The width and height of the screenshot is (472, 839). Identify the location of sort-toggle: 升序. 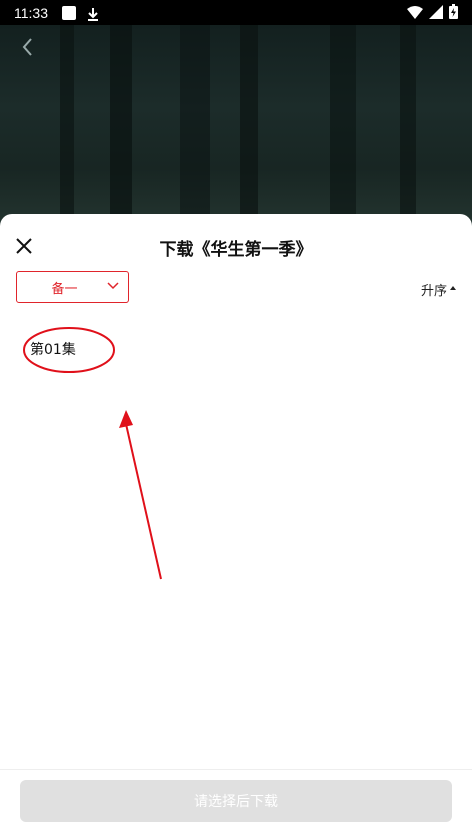
(438, 289).